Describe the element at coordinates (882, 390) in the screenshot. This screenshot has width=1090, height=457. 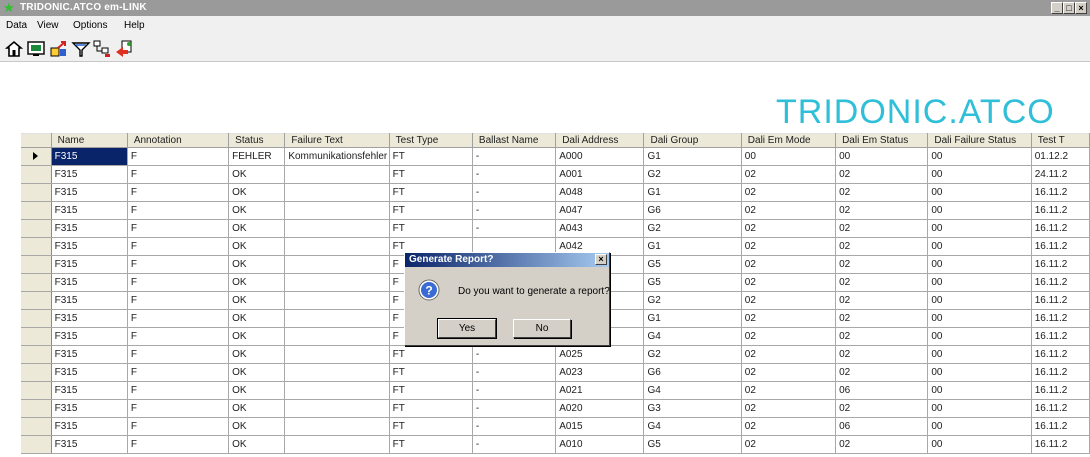
I see `table-cell: 06` at that location.